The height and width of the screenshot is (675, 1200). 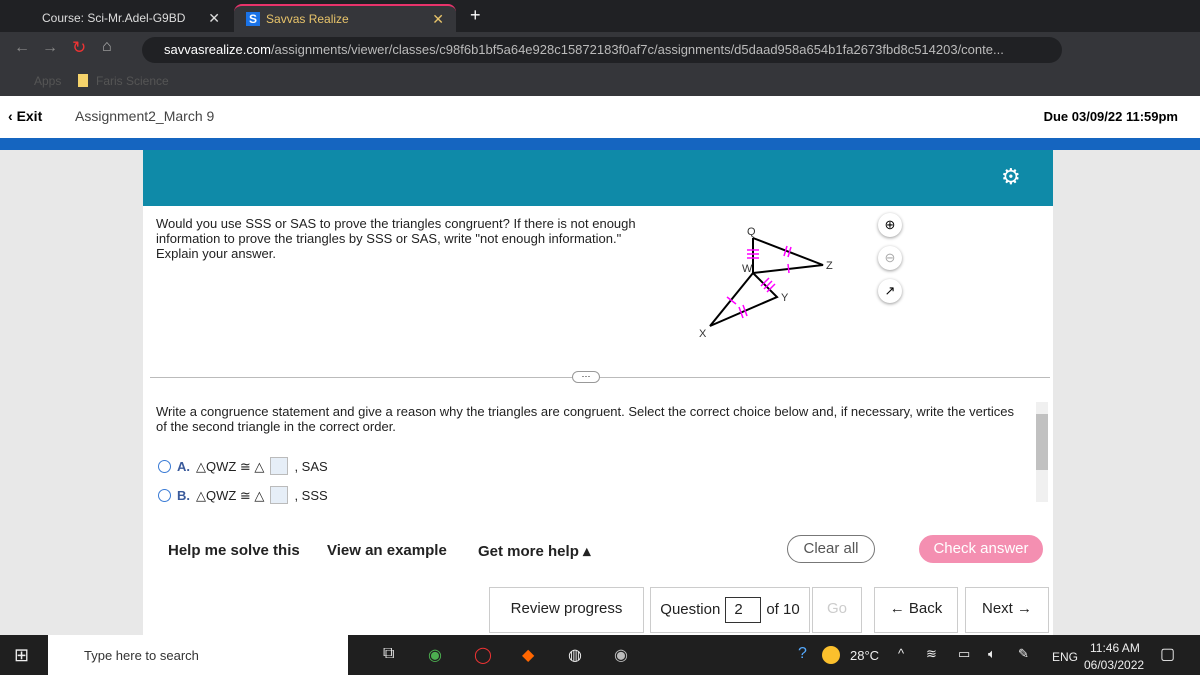 What do you see at coordinates (475, 15) in the screenshot?
I see `new-tab-button: +` at bounding box center [475, 15].